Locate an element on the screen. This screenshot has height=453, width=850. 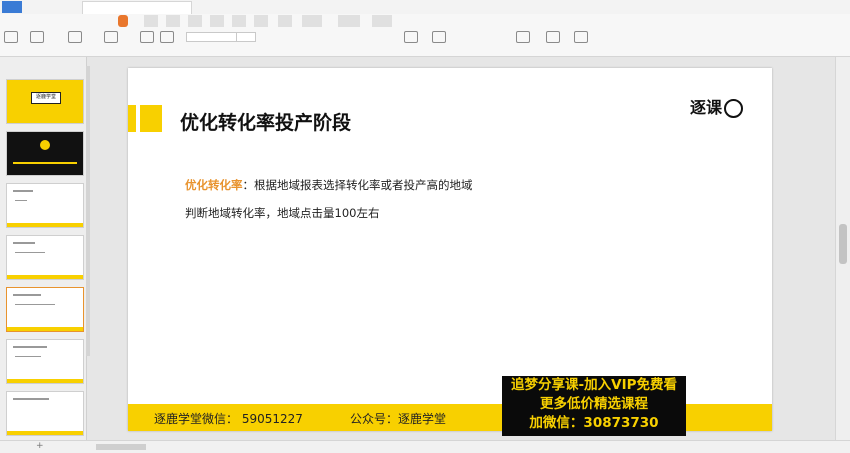
play-tool is located at coordinates (75, 42).